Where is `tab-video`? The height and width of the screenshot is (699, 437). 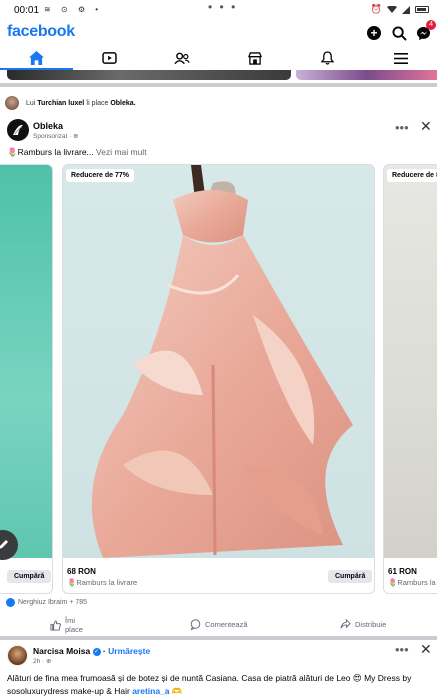
tab-video is located at coordinates (109, 58).